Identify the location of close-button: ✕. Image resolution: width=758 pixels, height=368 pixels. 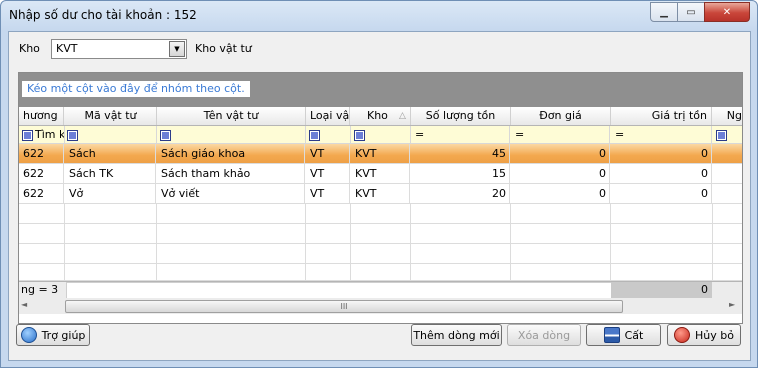
(727, 12).